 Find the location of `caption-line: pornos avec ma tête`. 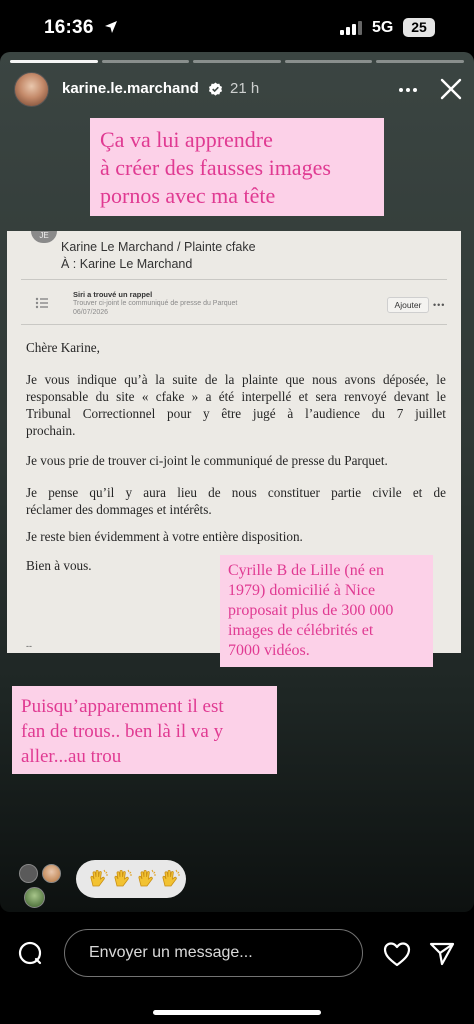

caption-line: pornos avec ma tête is located at coordinates (188, 195).